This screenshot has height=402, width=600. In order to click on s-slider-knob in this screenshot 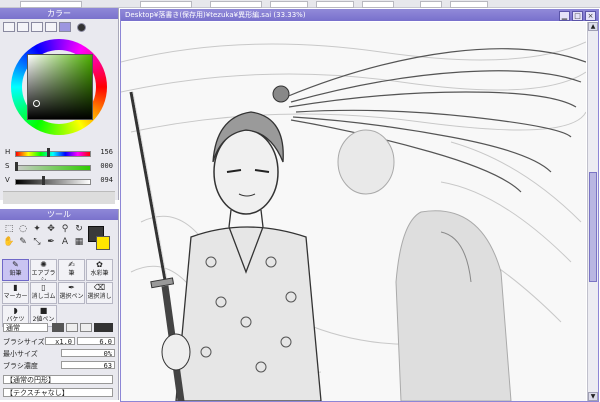, I will do `click(16, 166)`.